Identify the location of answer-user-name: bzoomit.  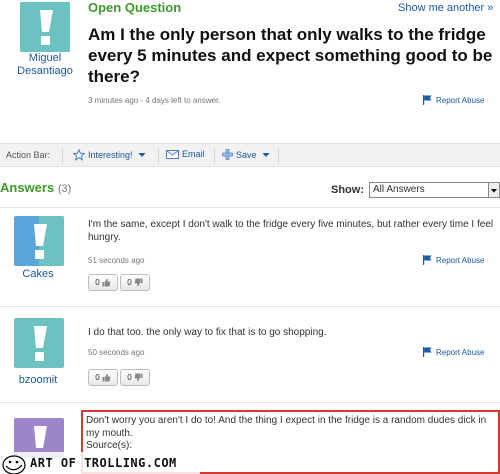
(39, 380).